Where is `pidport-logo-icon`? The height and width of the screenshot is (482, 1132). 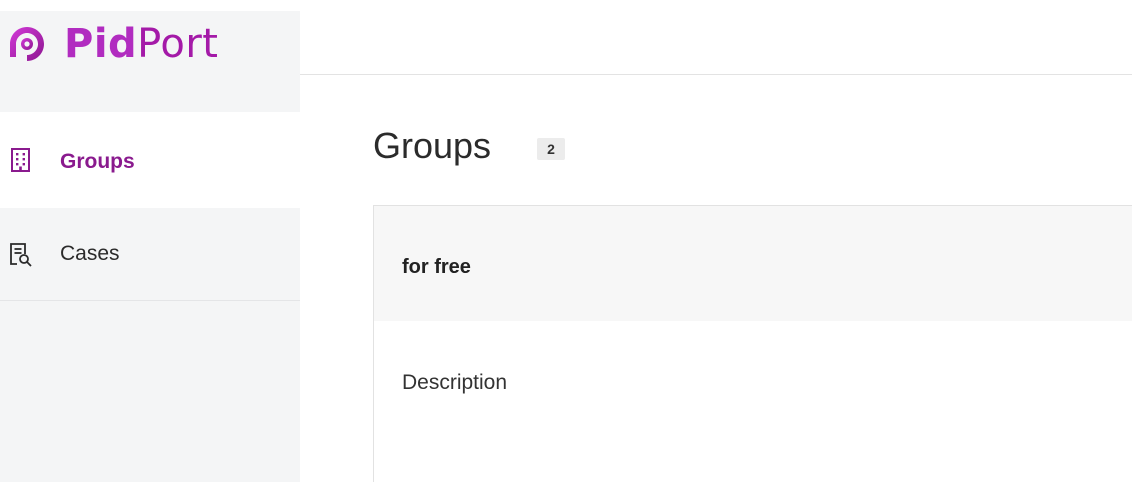
pidport-logo-icon is located at coordinates (27, 44).